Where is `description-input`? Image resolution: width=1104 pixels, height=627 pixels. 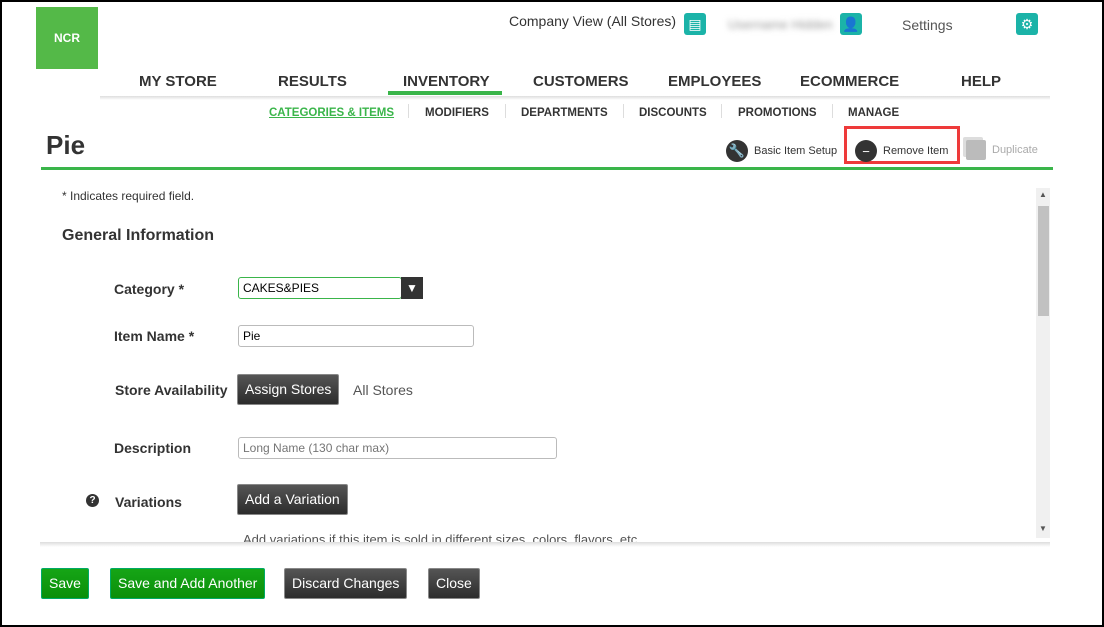
description-input is located at coordinates (397, 448).